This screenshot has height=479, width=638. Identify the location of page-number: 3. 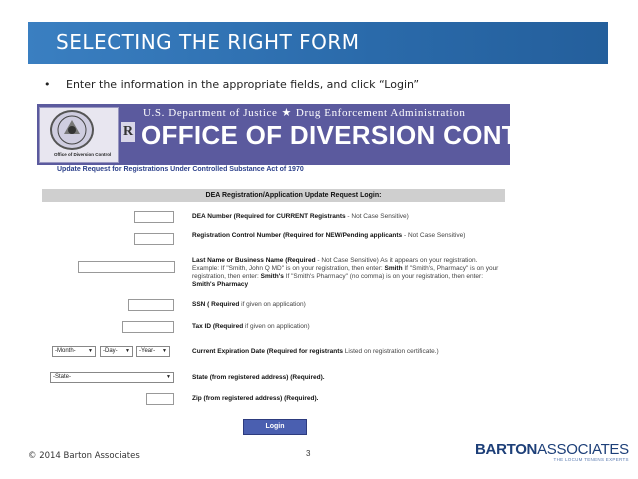
(308, 453).